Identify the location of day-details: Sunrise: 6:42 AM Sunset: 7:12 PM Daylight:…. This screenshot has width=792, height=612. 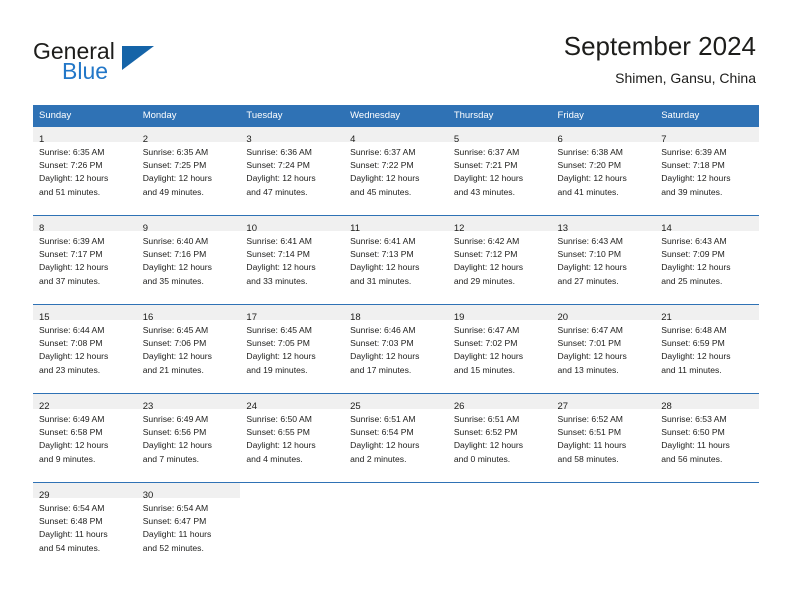
(500, 259).